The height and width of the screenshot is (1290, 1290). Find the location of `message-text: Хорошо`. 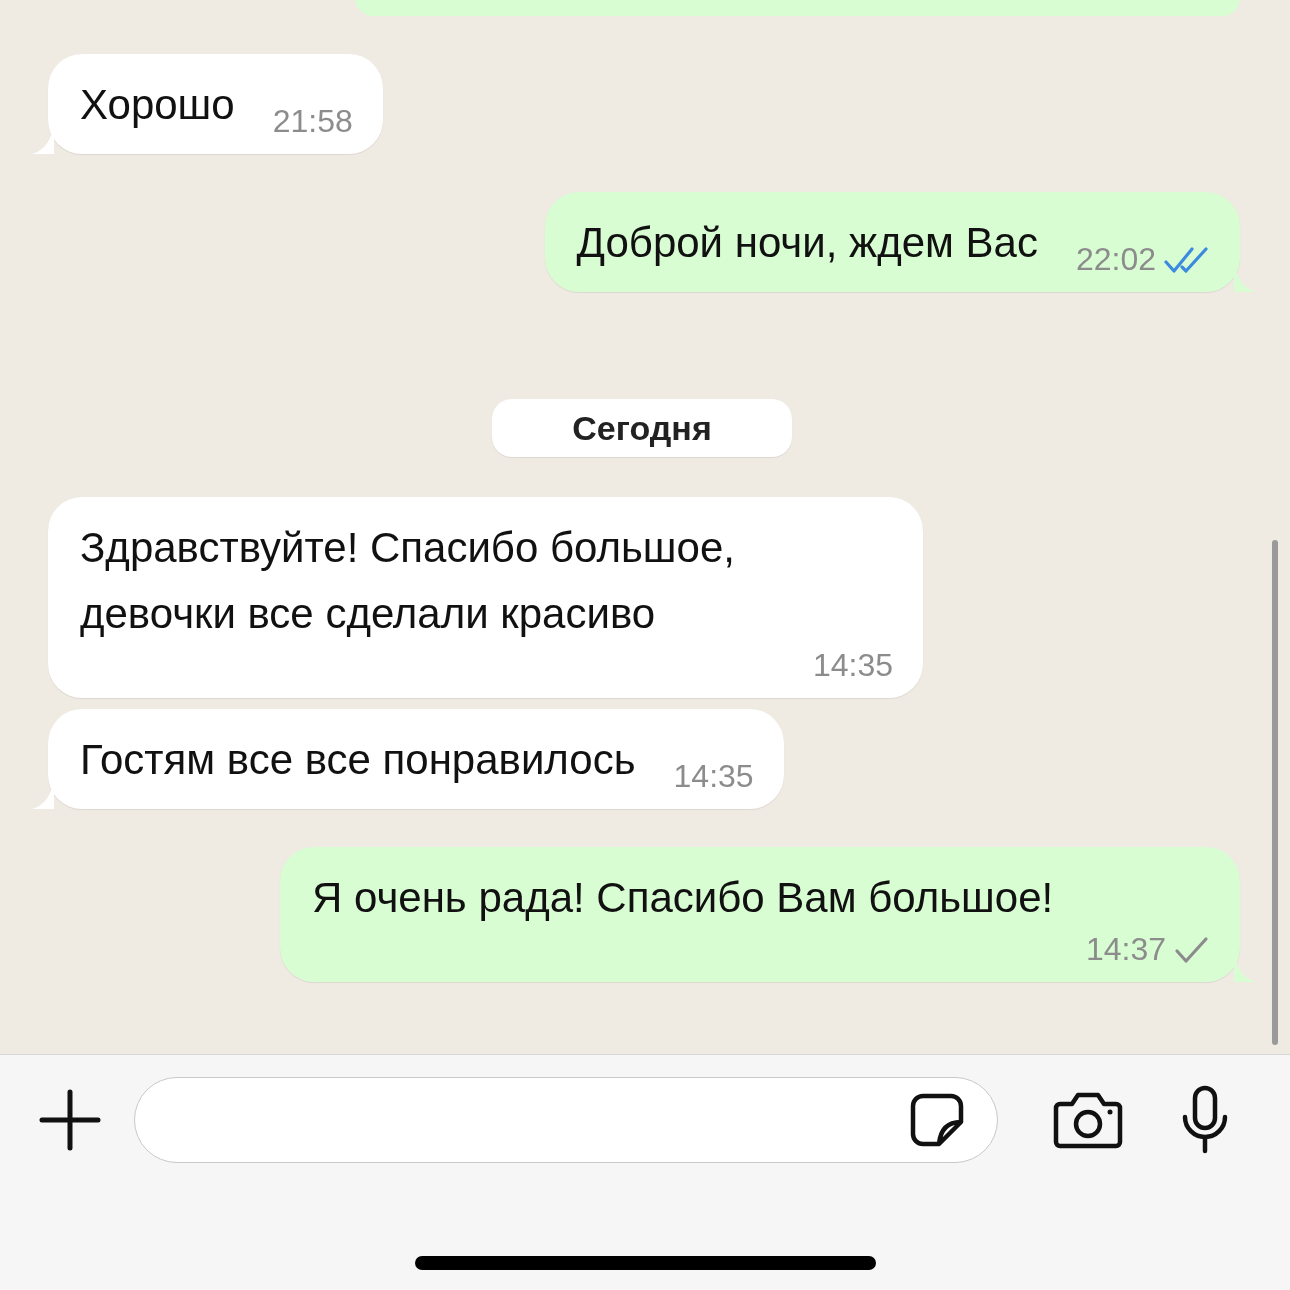

message-text: Хорошо is located at coordinates (157, 105).